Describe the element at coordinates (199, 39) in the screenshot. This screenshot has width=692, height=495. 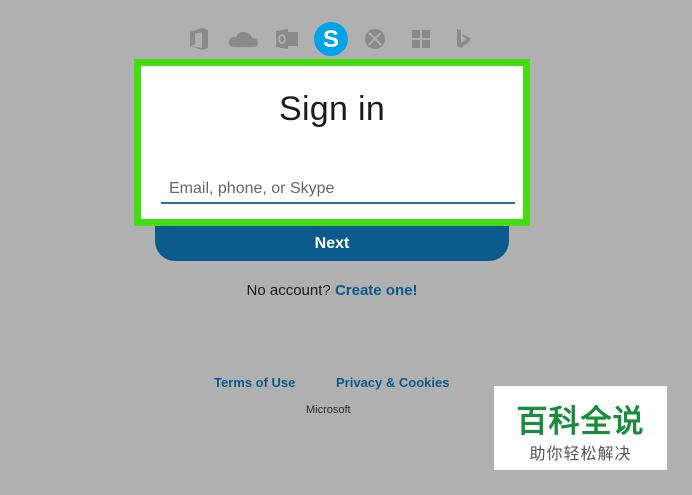
I see `office-icon` at that location.